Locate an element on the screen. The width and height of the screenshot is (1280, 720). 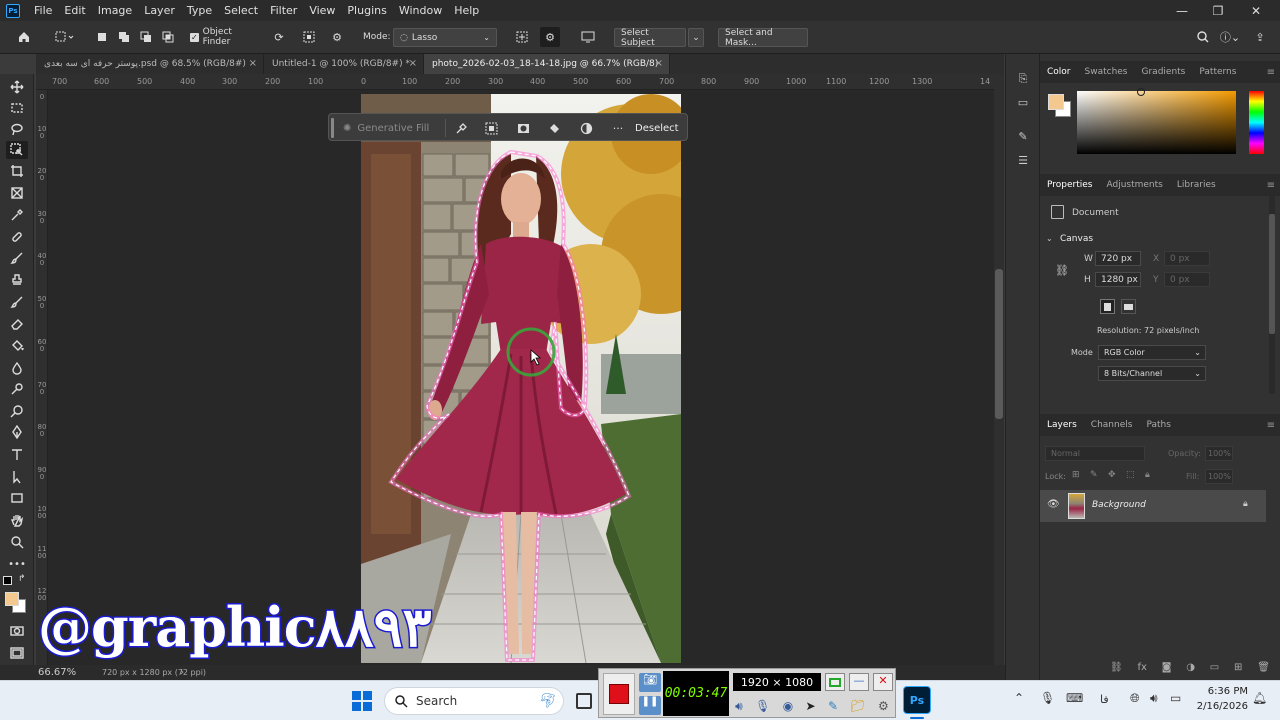
color-picker-field is located at coordinates (1156, 121).